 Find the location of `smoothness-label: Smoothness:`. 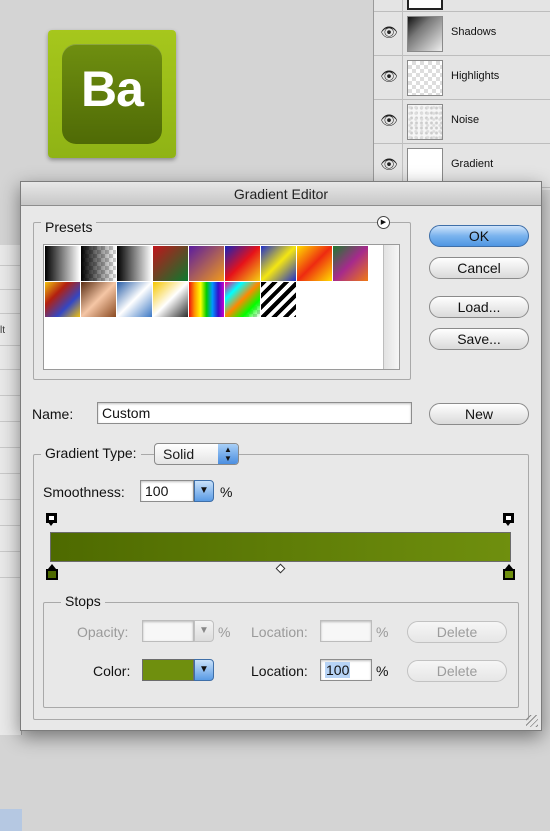

smoothness-label: Smoothness: is located at coordinates (84, 492).